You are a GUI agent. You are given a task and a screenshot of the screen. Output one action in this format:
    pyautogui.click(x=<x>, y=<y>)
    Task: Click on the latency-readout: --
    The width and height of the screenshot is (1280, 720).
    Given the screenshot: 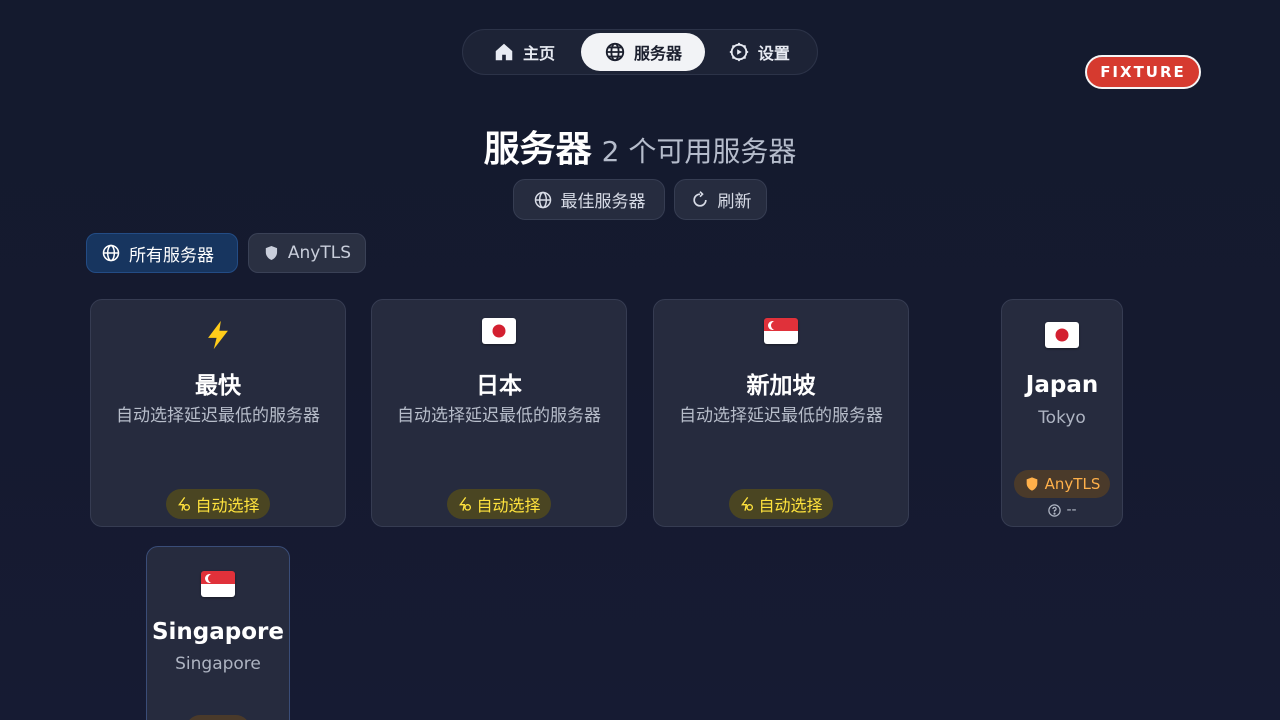 What is the action you would take?
    pyautogui.click(x=1062, y=510)
    